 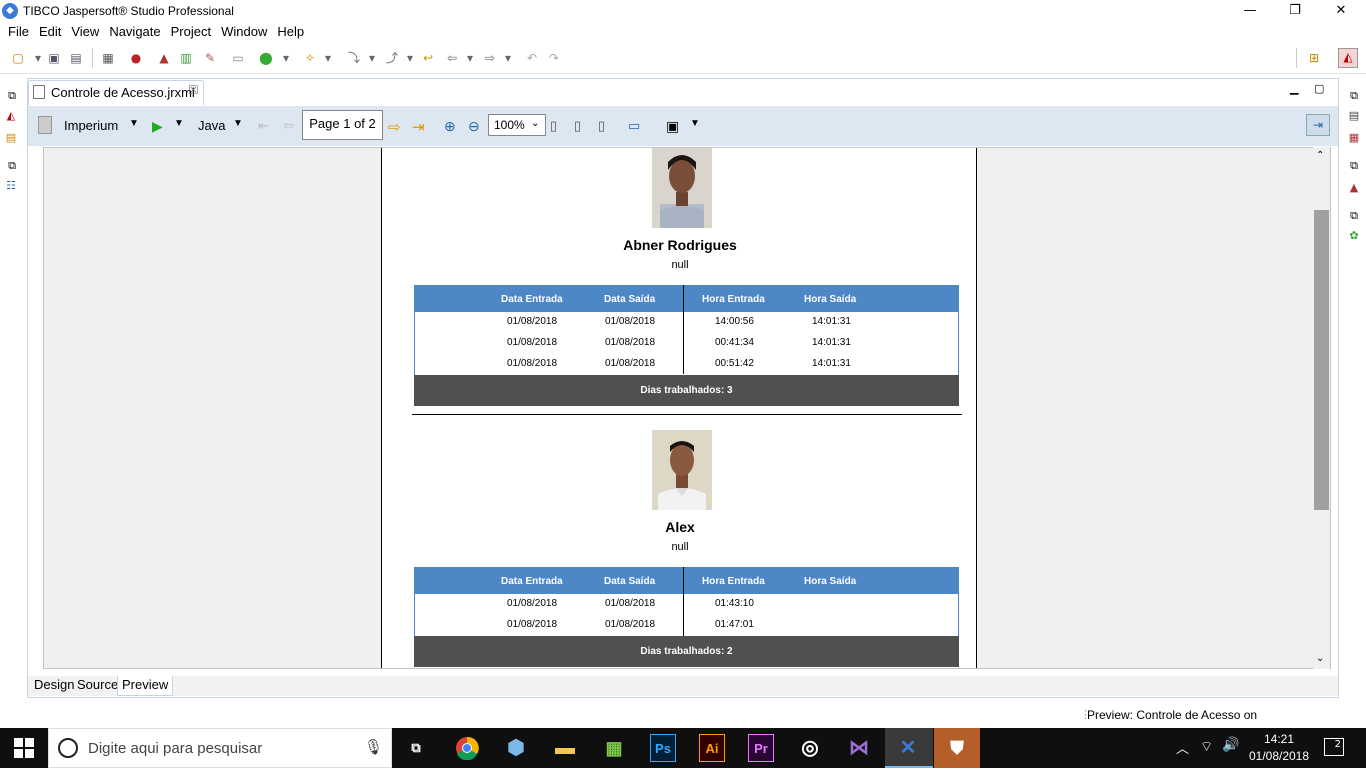 I want to click on viewer-options-icon: ▭, so click(x=634, y=126).